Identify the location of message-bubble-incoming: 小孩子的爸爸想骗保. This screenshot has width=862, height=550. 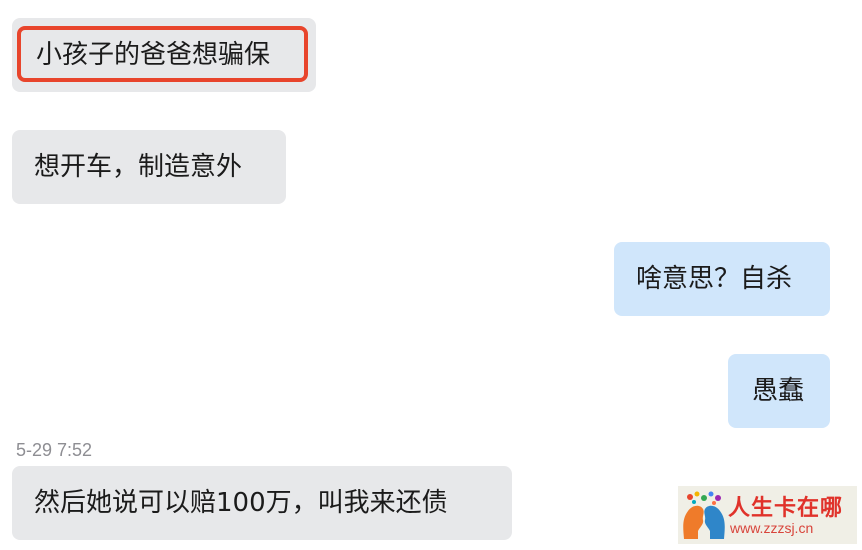
(164, 55).